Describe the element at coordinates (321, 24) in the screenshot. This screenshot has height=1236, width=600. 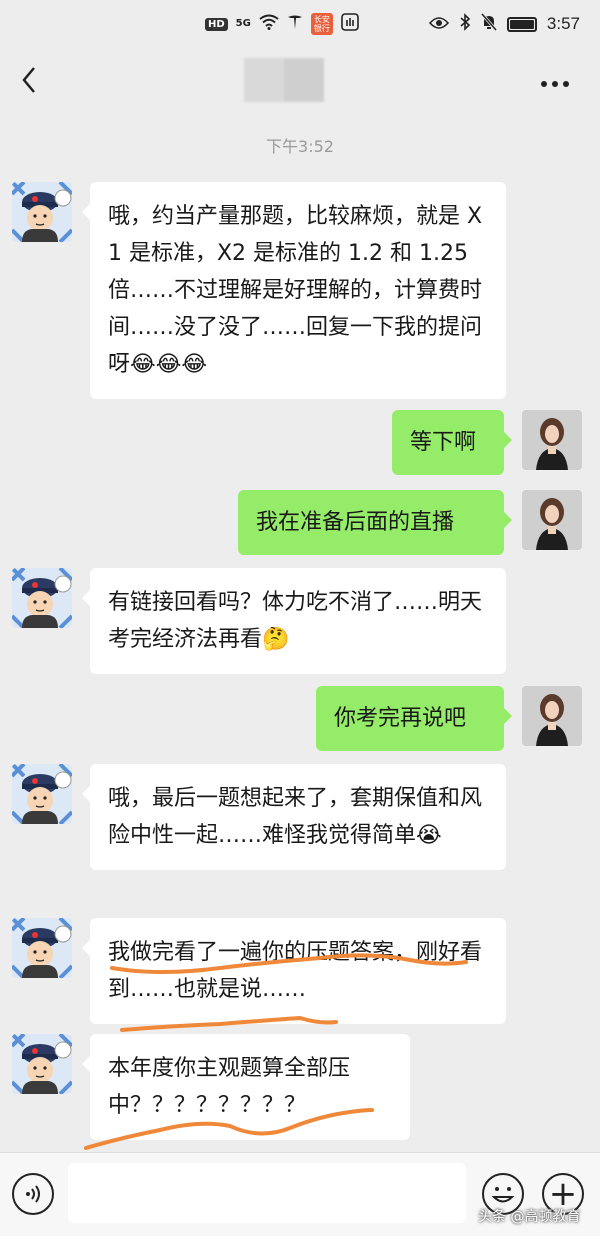
I see `bank-app-icon: 长安 银行` at that location.